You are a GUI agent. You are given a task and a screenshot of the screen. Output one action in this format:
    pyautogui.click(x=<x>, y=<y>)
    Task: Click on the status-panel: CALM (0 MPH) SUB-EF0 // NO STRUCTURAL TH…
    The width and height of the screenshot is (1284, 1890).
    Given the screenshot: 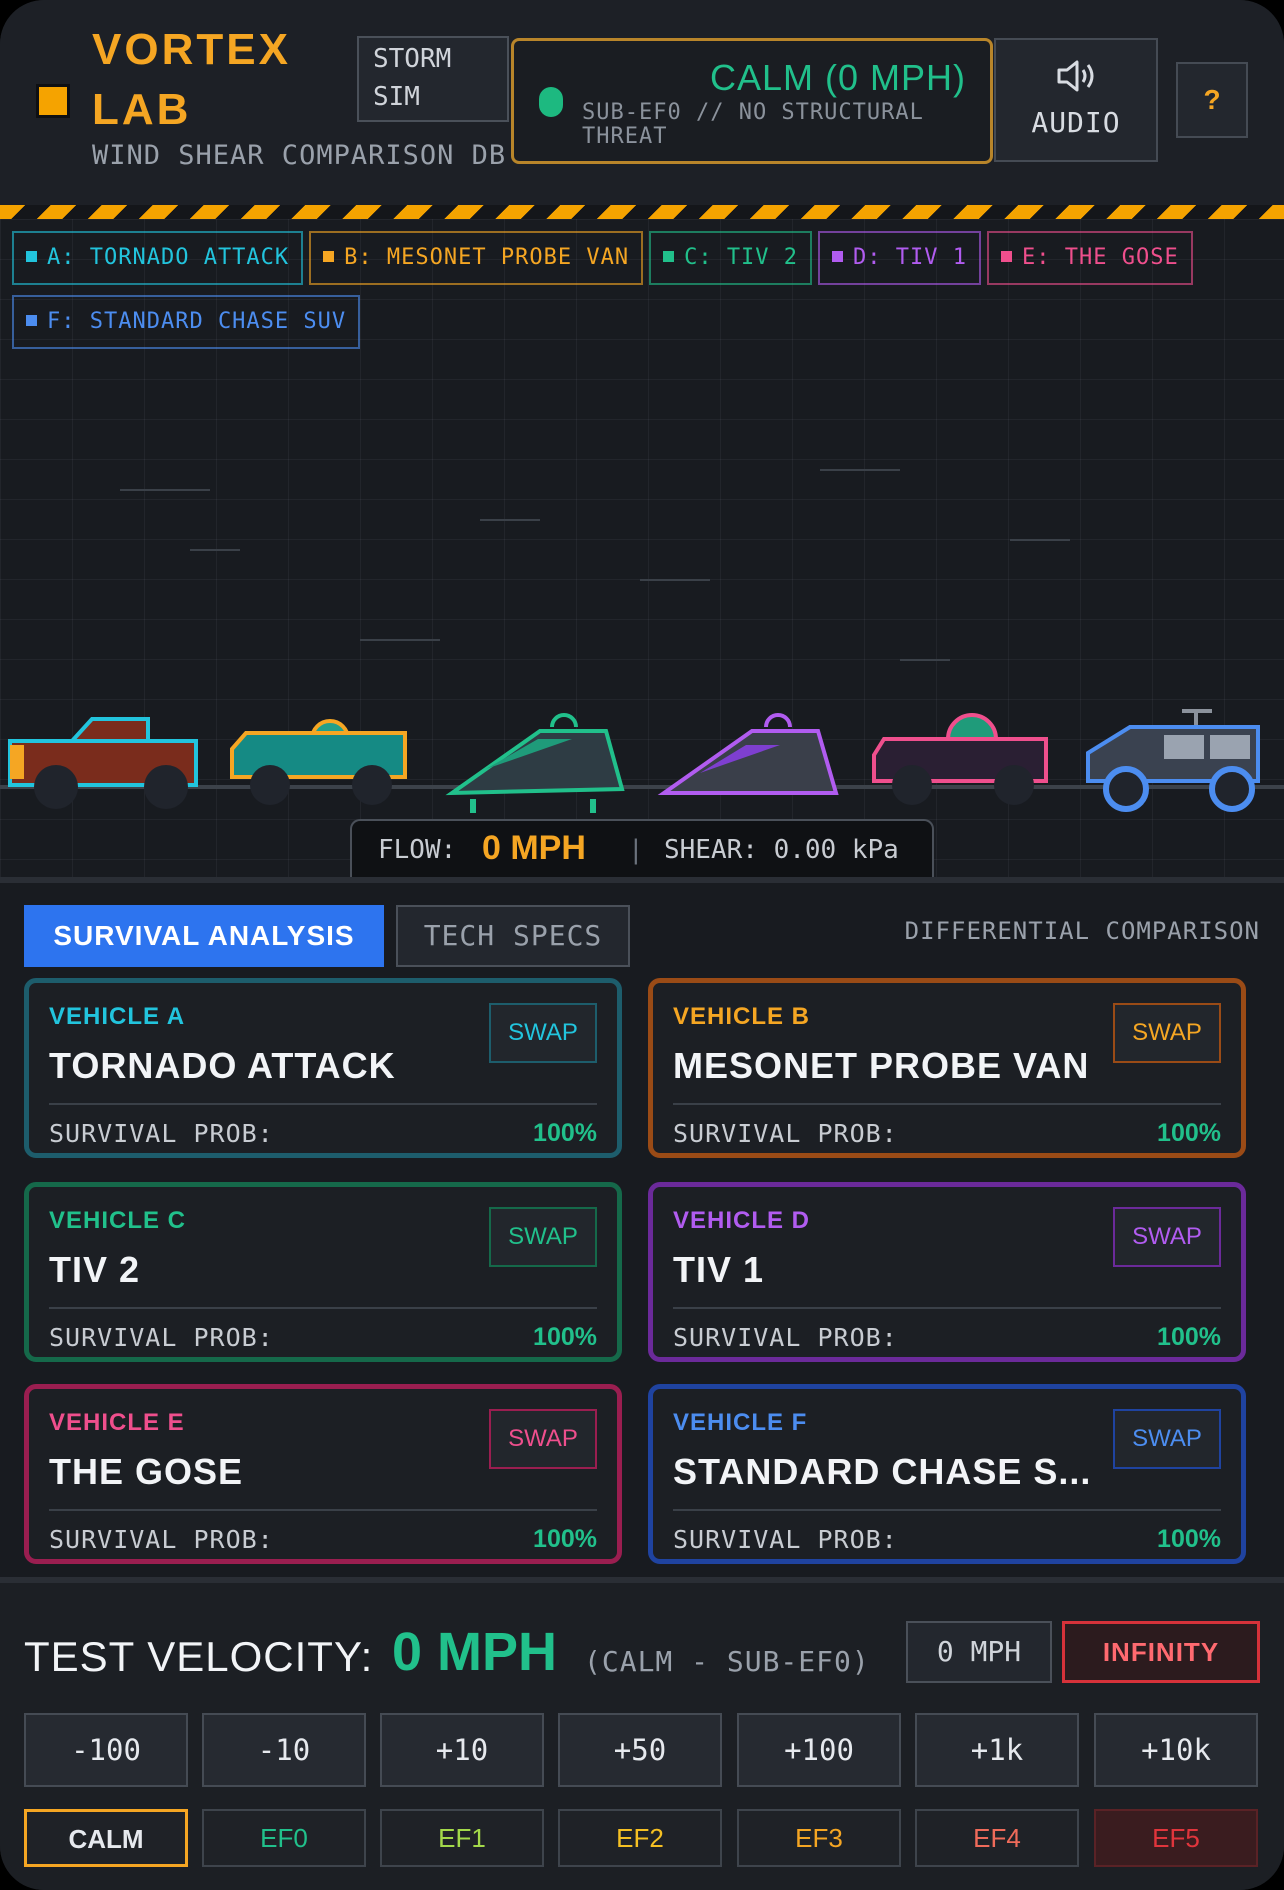 What is the action you would take?
    pyautogui.click(x=752, y=101)
    